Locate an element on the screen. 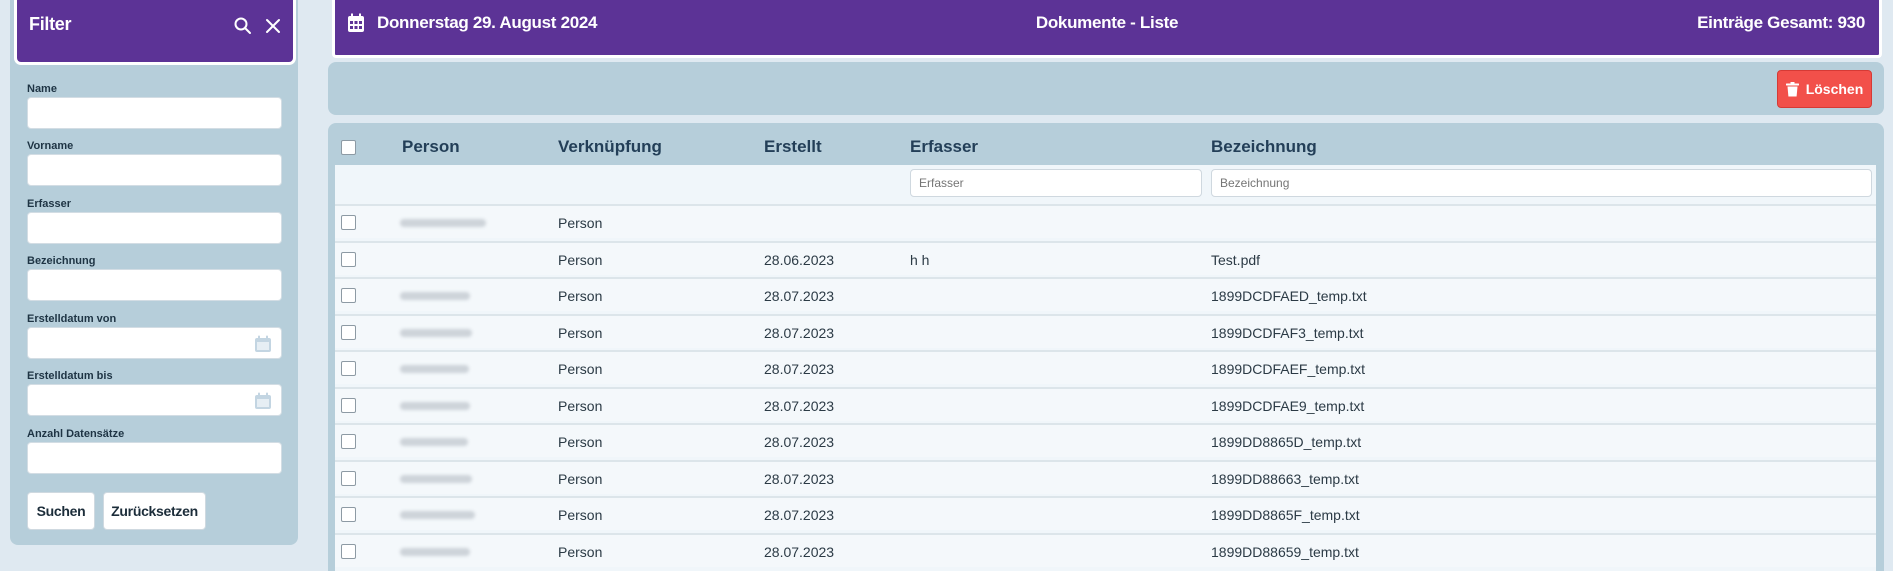  delete-button: Löschen is located at coordinates (1824, 89).